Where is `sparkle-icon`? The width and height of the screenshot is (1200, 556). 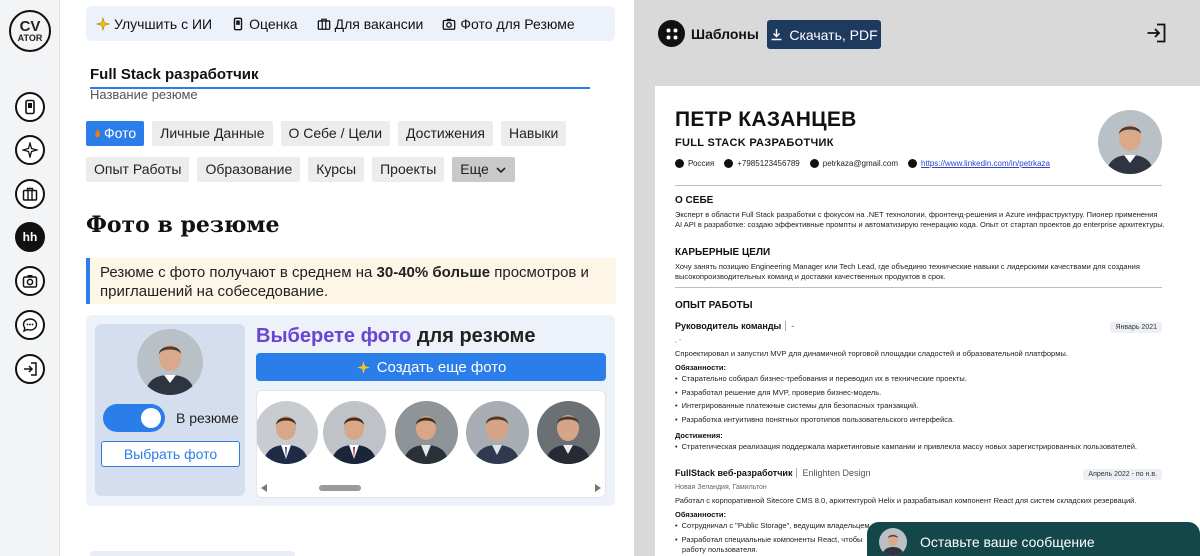
sparkle-icon is located at coordinates (30, 150).